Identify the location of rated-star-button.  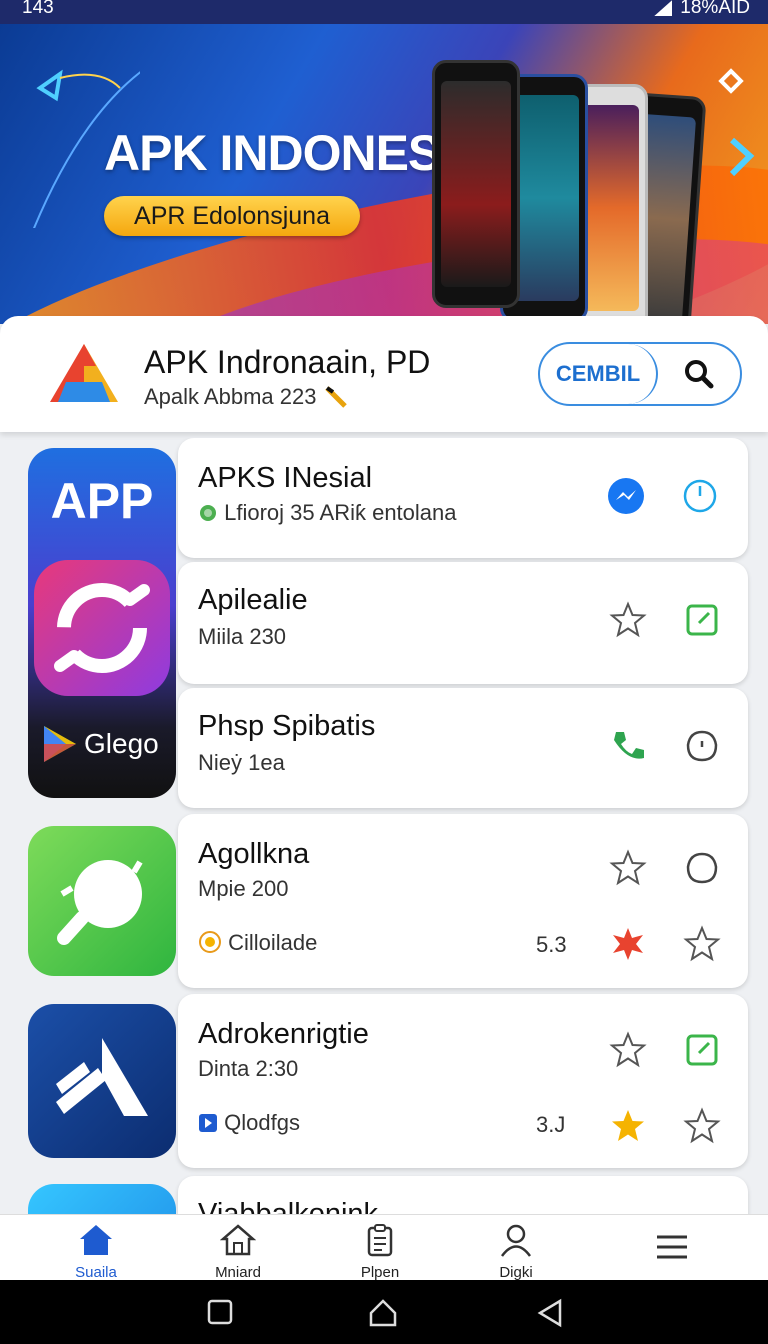
(628, 1126).